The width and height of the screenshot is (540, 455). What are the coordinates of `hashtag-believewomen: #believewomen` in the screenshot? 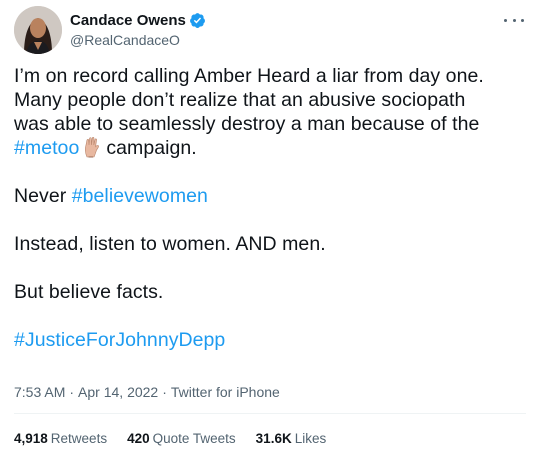 It's located at (140, 196).